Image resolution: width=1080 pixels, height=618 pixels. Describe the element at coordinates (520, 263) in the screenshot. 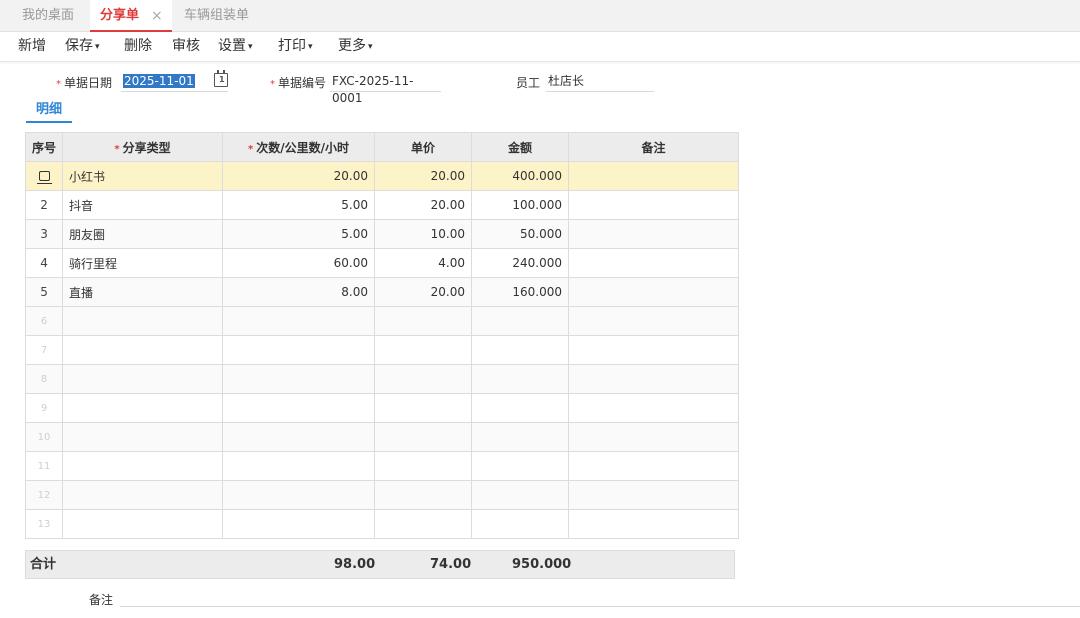

I see `cell-amount: 240.000` at that location.